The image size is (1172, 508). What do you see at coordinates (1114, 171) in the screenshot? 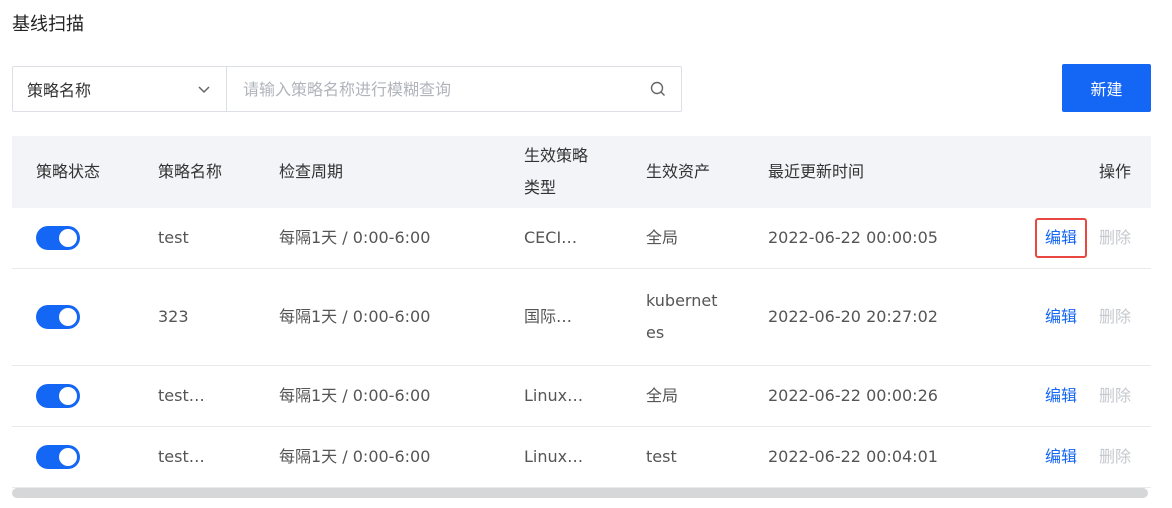
I see `header-actions: 操作` at bounding box center [1114, 171].